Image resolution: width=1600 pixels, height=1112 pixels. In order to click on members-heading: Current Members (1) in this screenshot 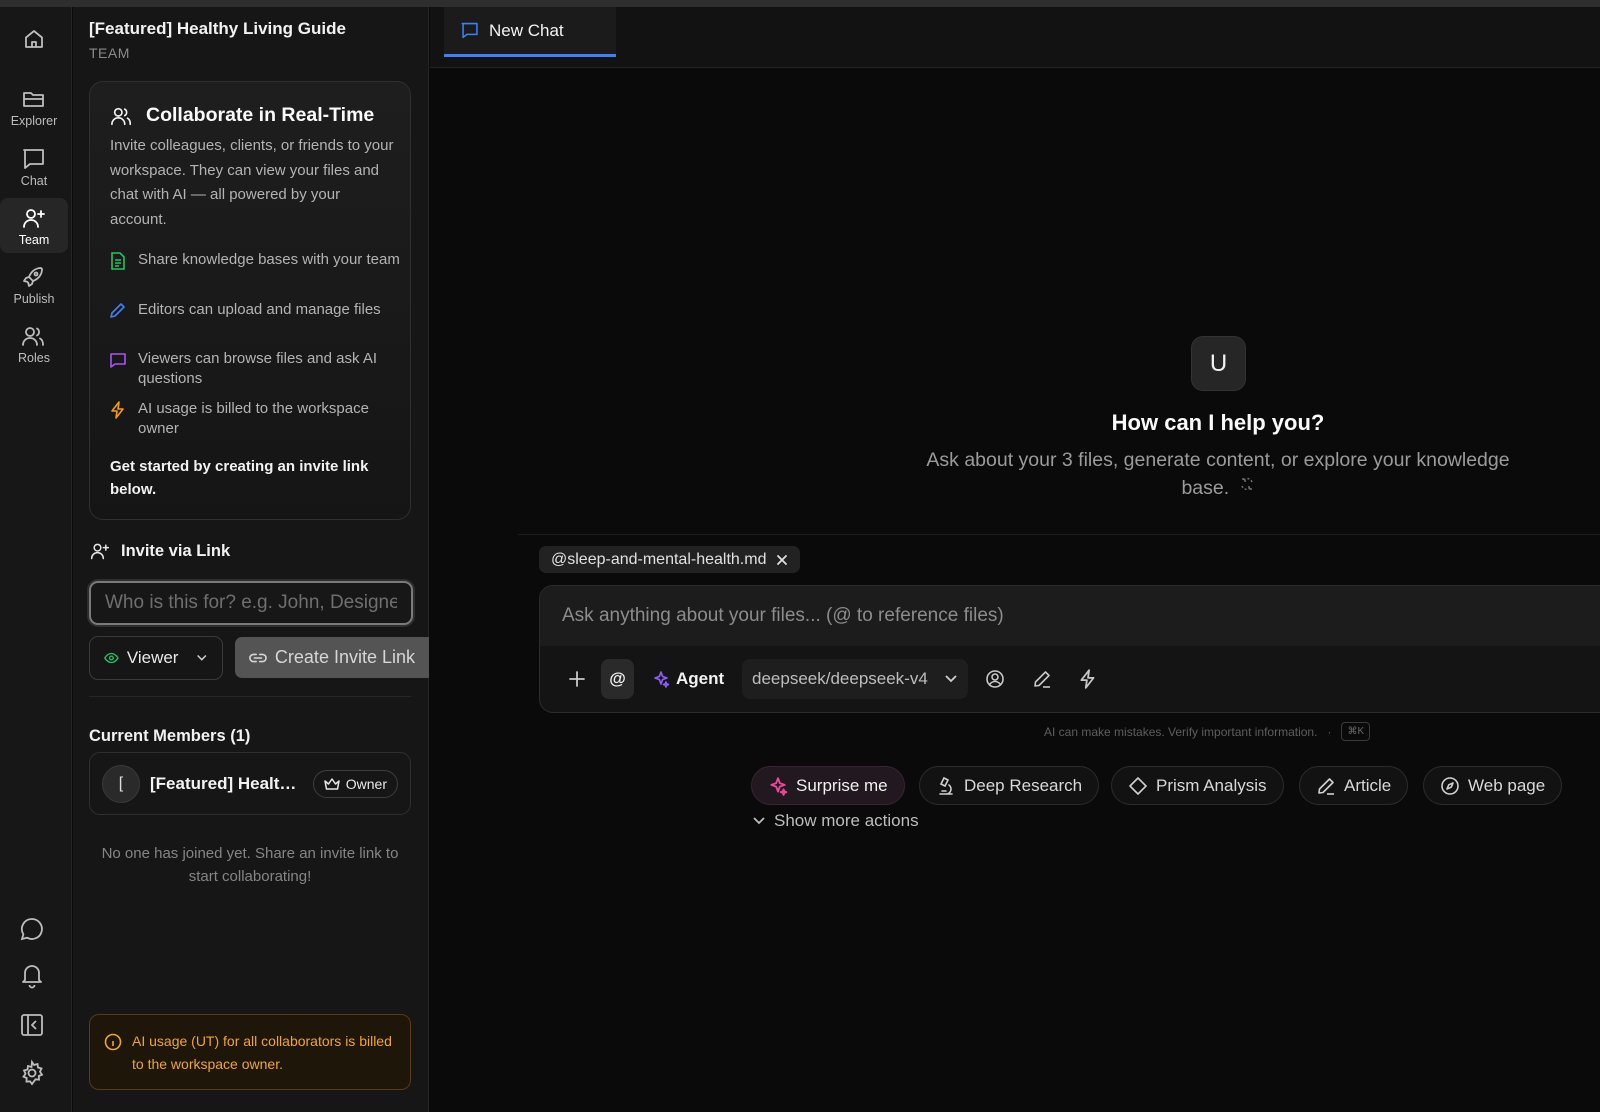, I will do `click(170, 736)`.